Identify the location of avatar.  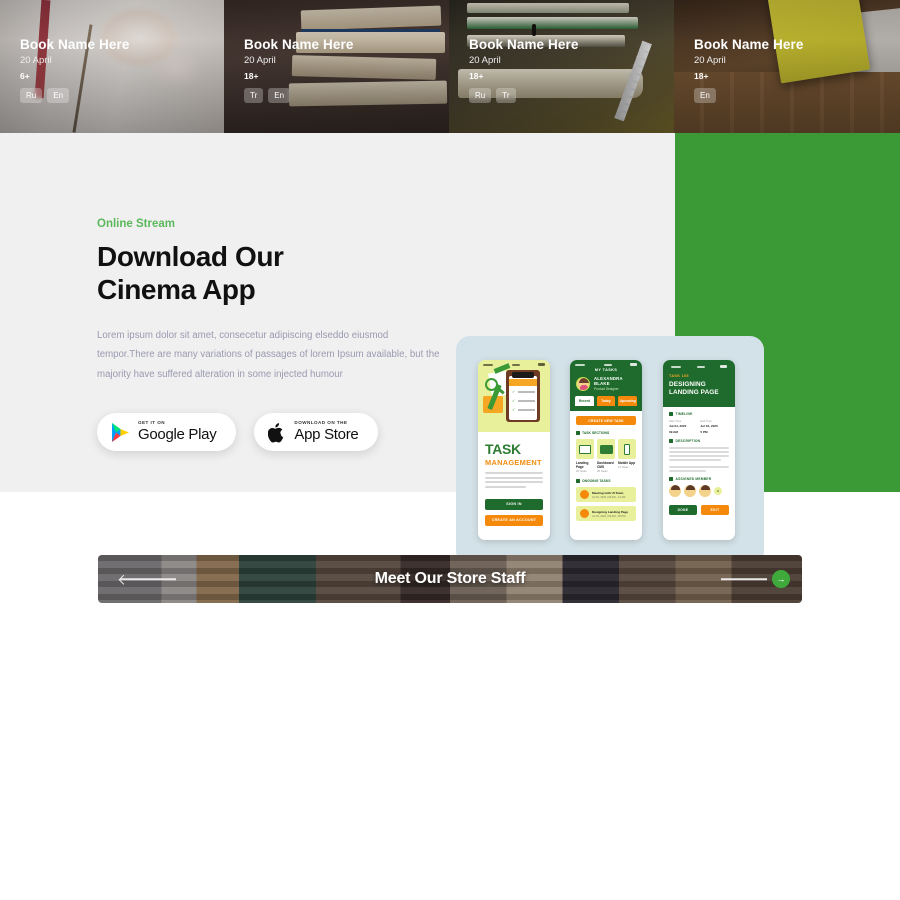
(583, 383).